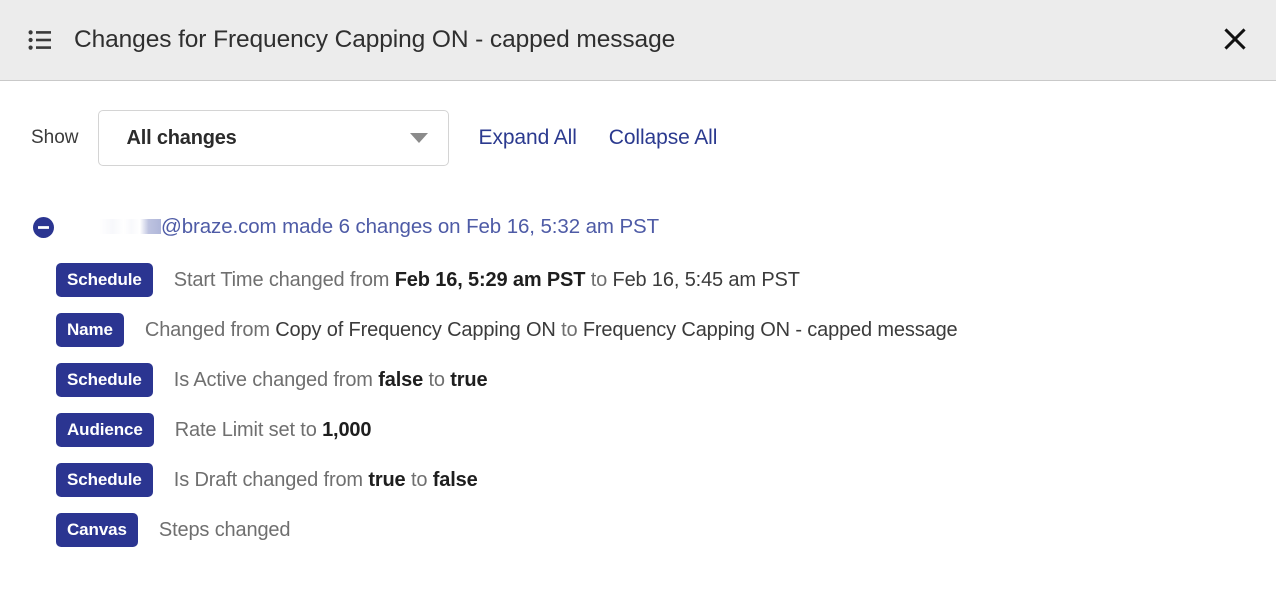 This screenshot has width=1276, height=591. What do you see at coordinates (638, 430) in the screenshot?
I see `change-row: Audience Rate Limit set to 1,000` at bounding box center [638, 430].